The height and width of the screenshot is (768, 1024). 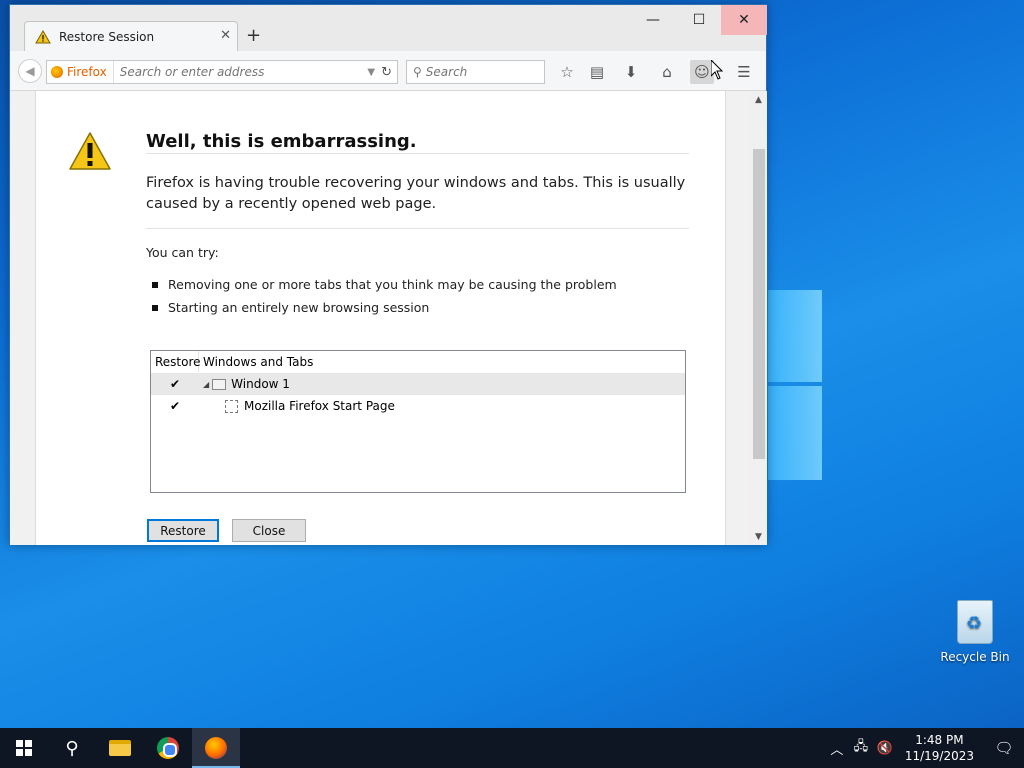 I want to click on system-tray: ︿ 🖧 🔇 1:48 PM 11/19/2023 🗨, so click(x=924, y=748).